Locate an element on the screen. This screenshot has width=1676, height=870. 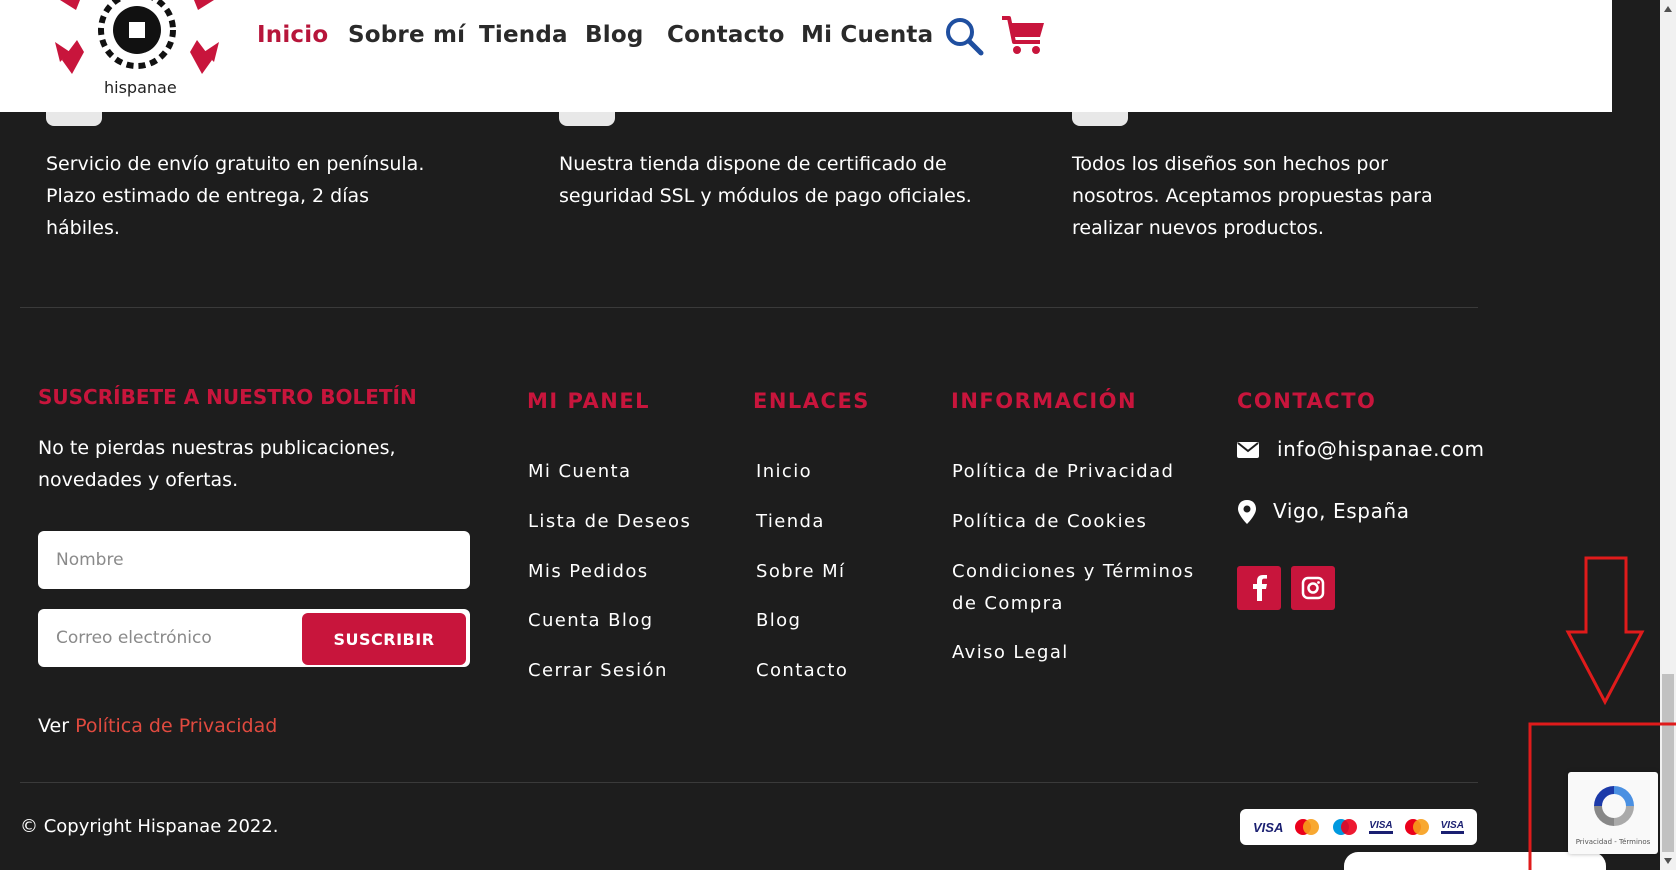
contact-email: info@hispanae.com is located at coordinates (1381, 449).